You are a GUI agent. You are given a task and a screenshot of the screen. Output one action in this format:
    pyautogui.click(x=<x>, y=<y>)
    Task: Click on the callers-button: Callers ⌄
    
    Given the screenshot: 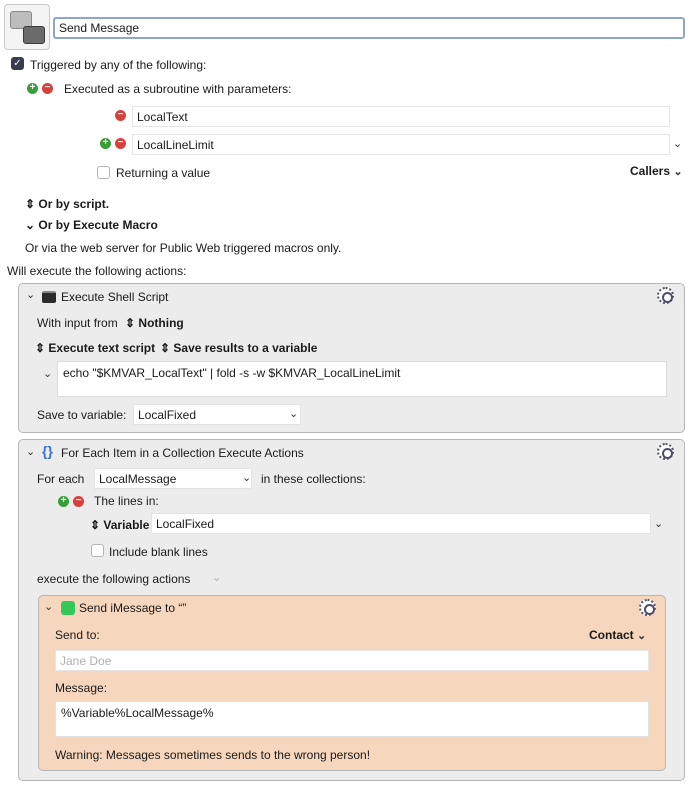 What is the action you would take?
    pyautogui.click(x=656, y=171)
    